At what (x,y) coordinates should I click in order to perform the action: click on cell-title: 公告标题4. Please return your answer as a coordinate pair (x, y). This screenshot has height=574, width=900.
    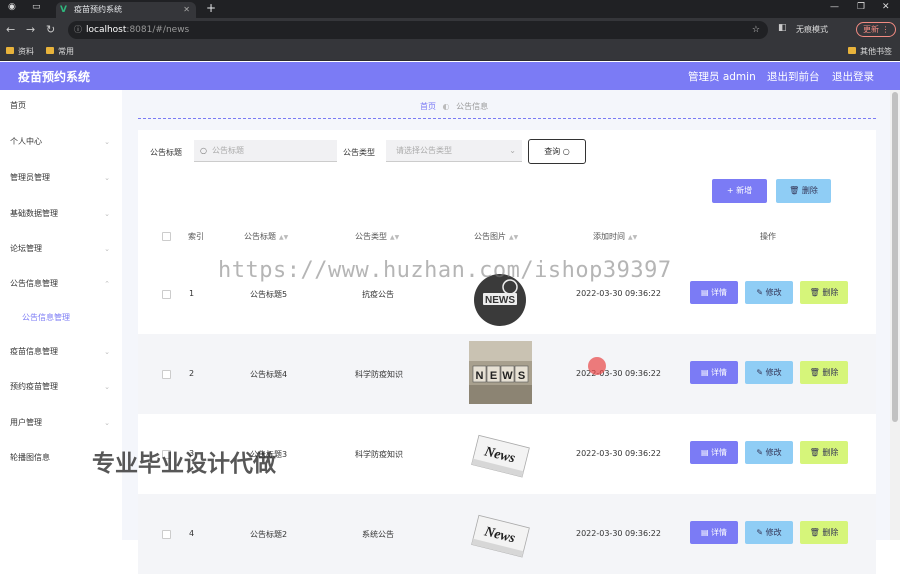
    Looking at the image, I should click on (269, 374).